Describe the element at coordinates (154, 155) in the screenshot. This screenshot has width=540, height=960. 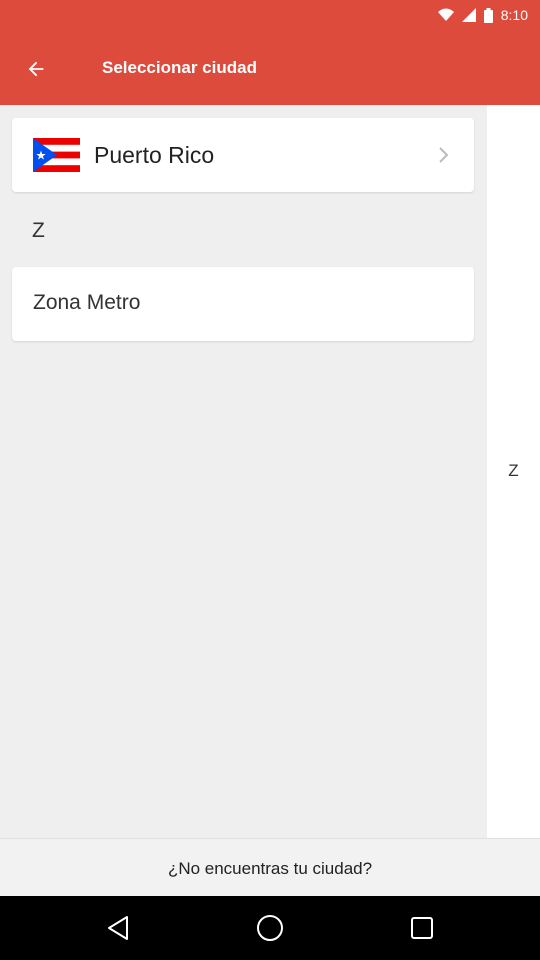
I see `country-name: Puerto Rico` at that location.